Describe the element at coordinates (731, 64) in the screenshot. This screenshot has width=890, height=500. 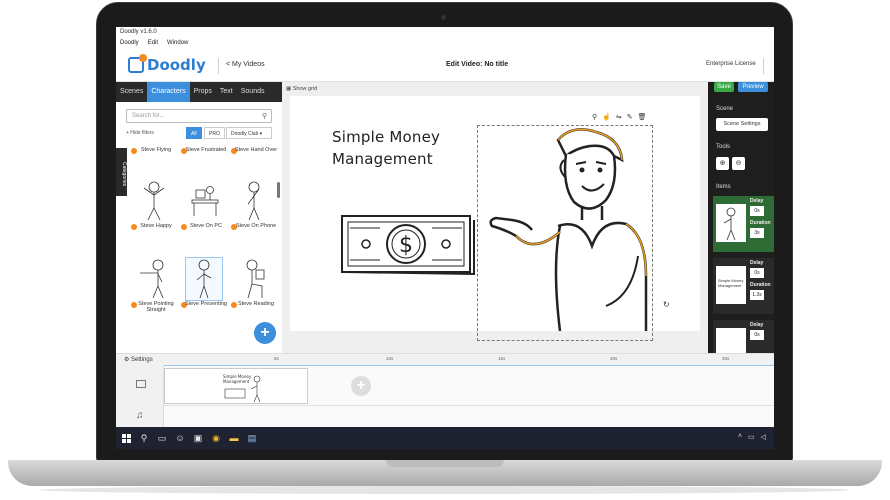
I see `license-label: Enterprise License` at that location.